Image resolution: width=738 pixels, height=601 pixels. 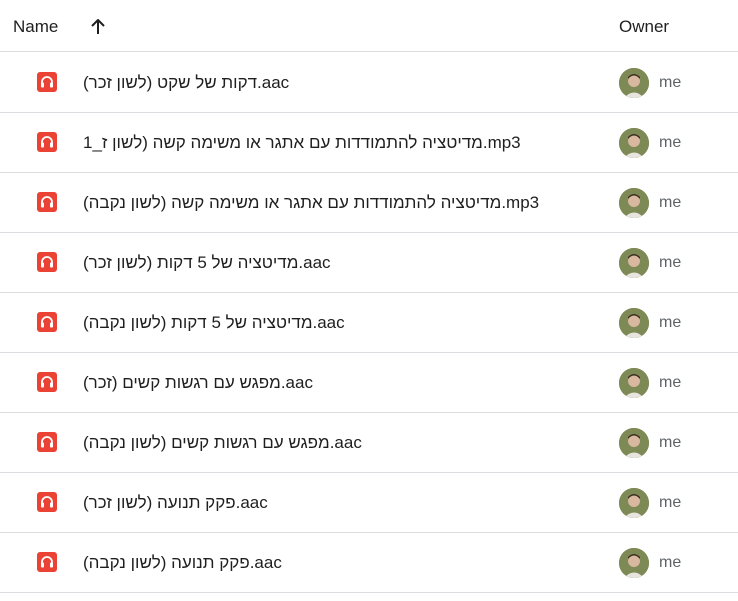 I want to click on file-name: מדיטציה של 5 דקות (לשון זכר).aac, so click(x=207, y=263).